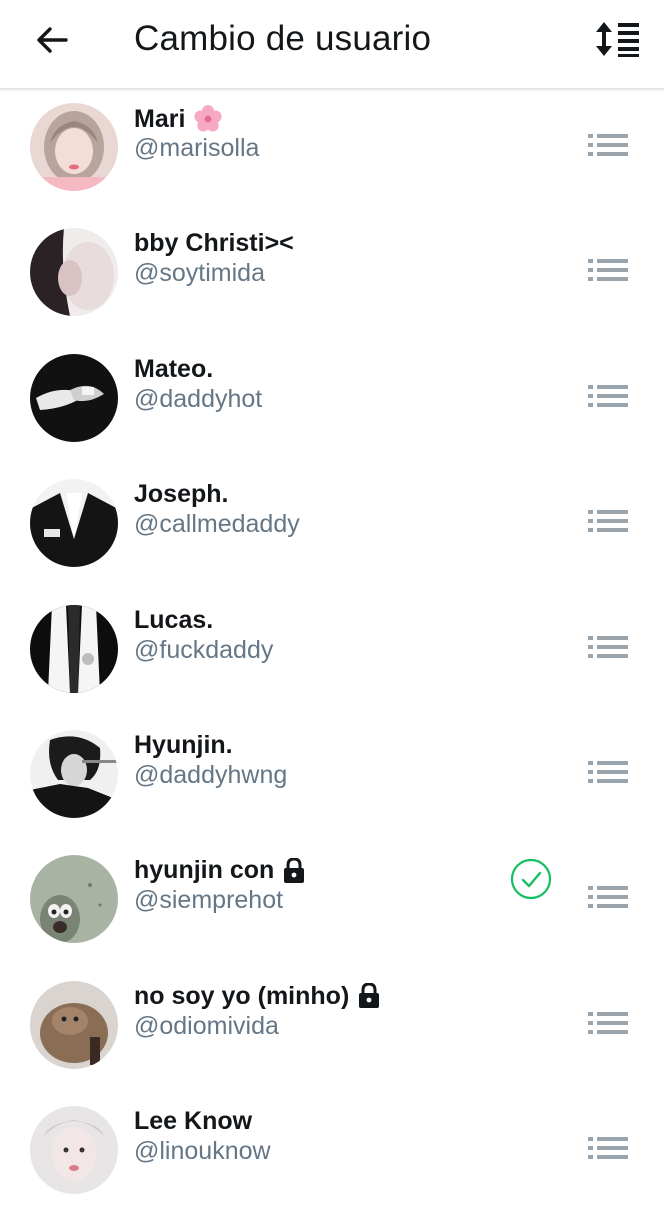 The image size is (664, 1219). I want to click on account-name: hyunjin con, so click(220, 870).